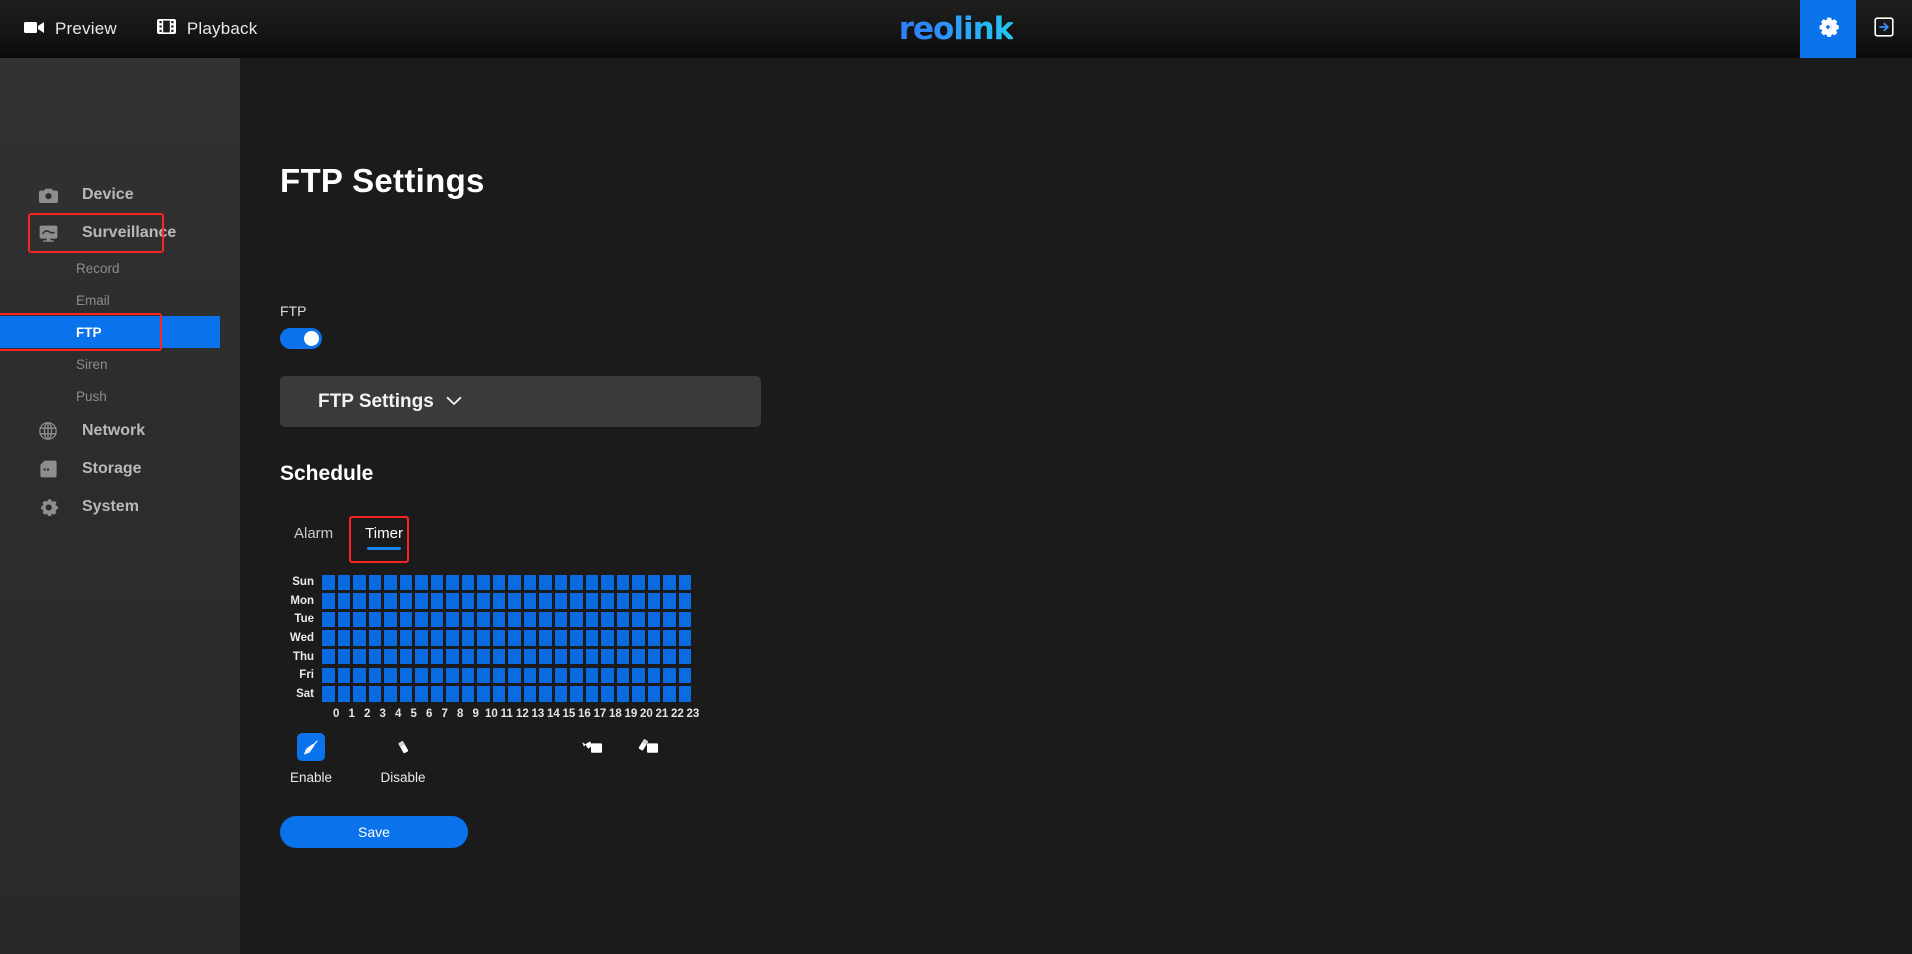  What do you see at coordinates (383, 539) in the screenshot?
I see `tab-timer: Timer` at bounding box center [383, 539].